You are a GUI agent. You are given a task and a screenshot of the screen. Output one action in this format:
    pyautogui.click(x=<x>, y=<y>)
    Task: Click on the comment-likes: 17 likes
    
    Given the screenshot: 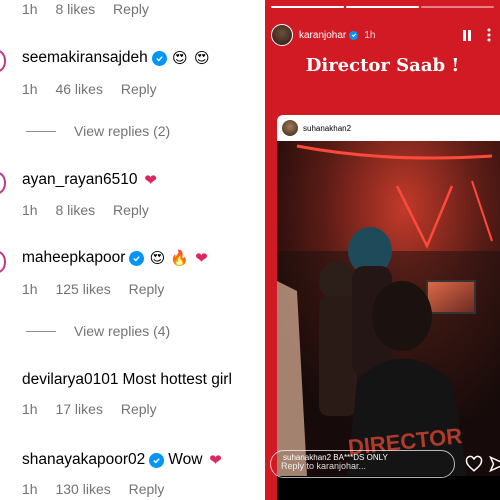 What is the action you would take?
    pyautogui.click(x=78, y=409)
    